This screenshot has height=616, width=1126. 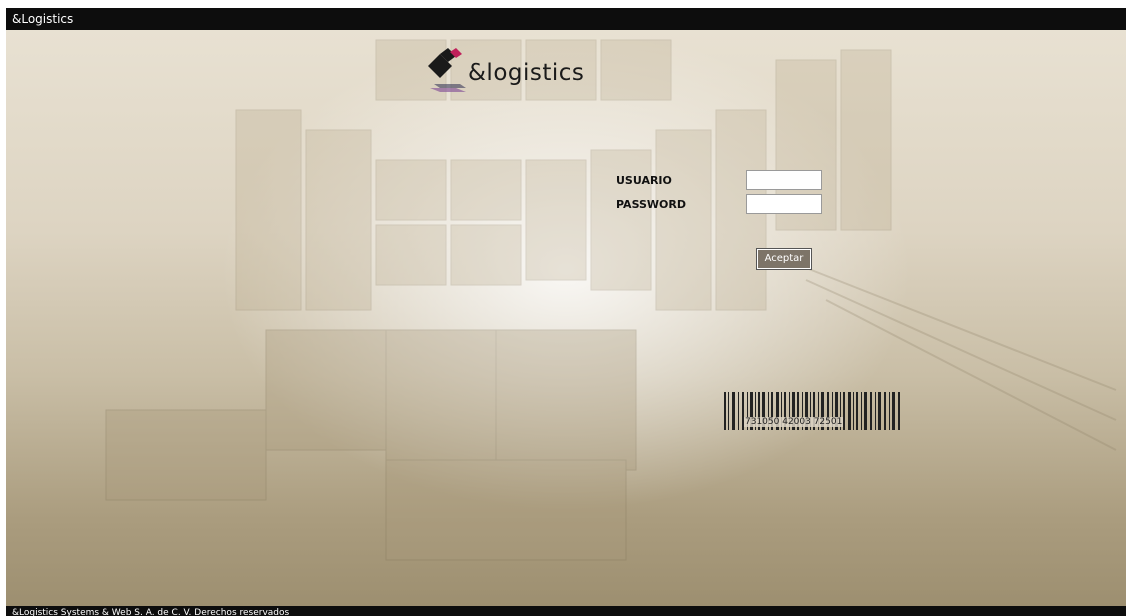 What do you see at coordinates (794, 422) in the screenshot?
I see `barcode-number: 731050 42003 72501` at bounding box center [794, 422].